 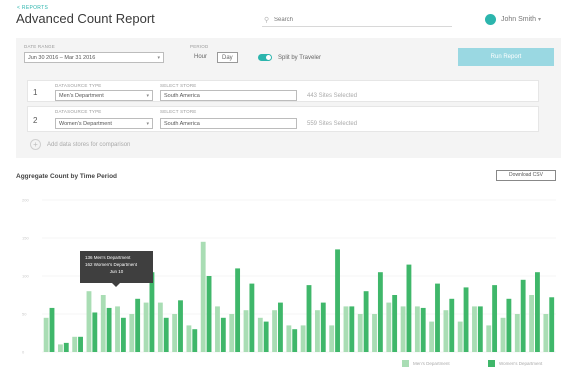 I want to click on y-tick-label: 100, so click(x=25, y=276).